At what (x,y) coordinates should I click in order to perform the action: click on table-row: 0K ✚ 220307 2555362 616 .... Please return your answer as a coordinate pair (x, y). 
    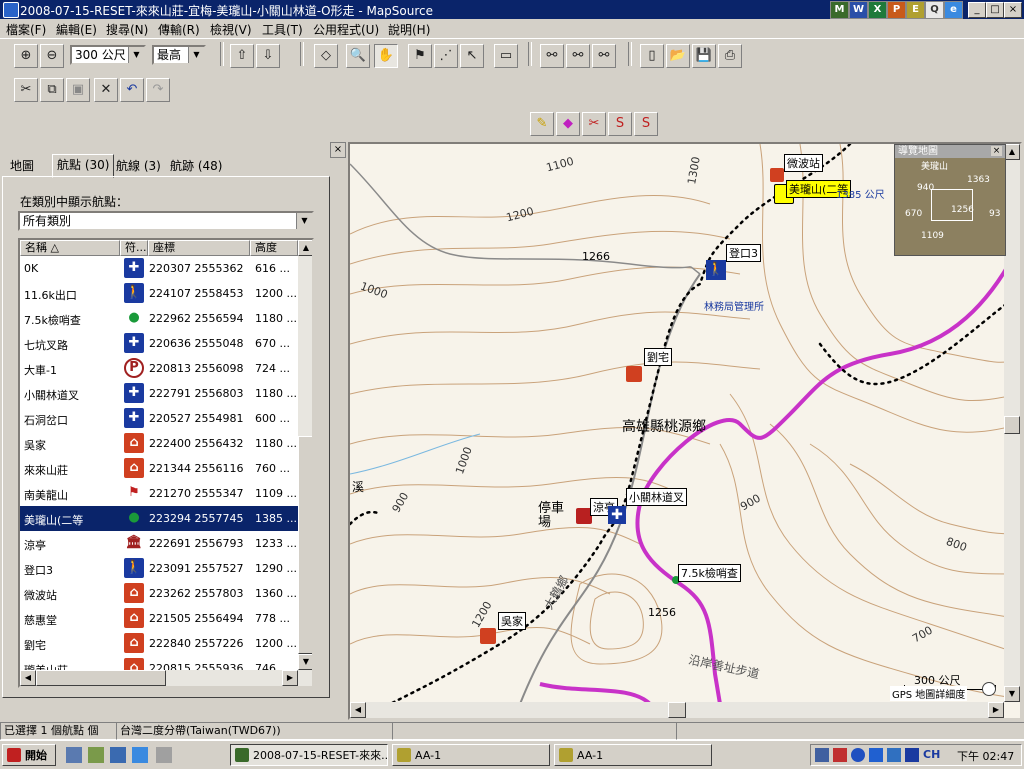
    Looking at the image, I should click on (159, 268).